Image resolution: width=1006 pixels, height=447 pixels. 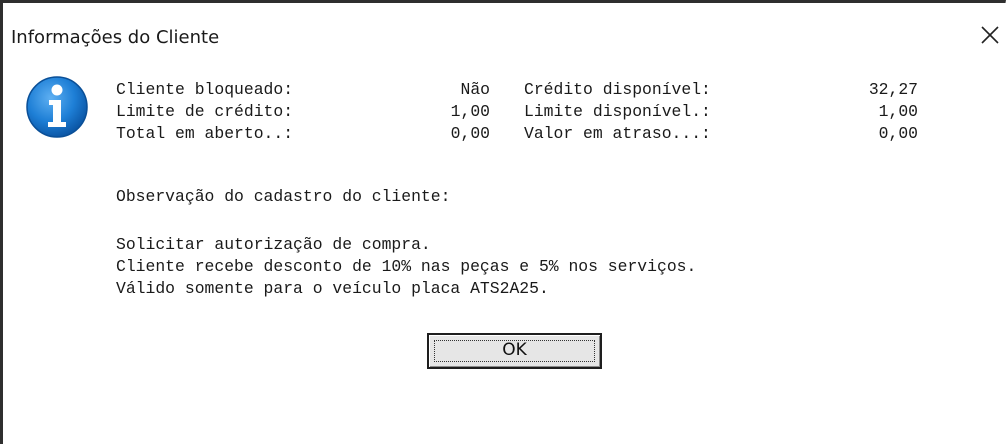 What do you see at coordinates (205, 111) in the screenshot?
I see `stat-label-credit-limit: Limite de crédito:` at bounding box center [205, 111].